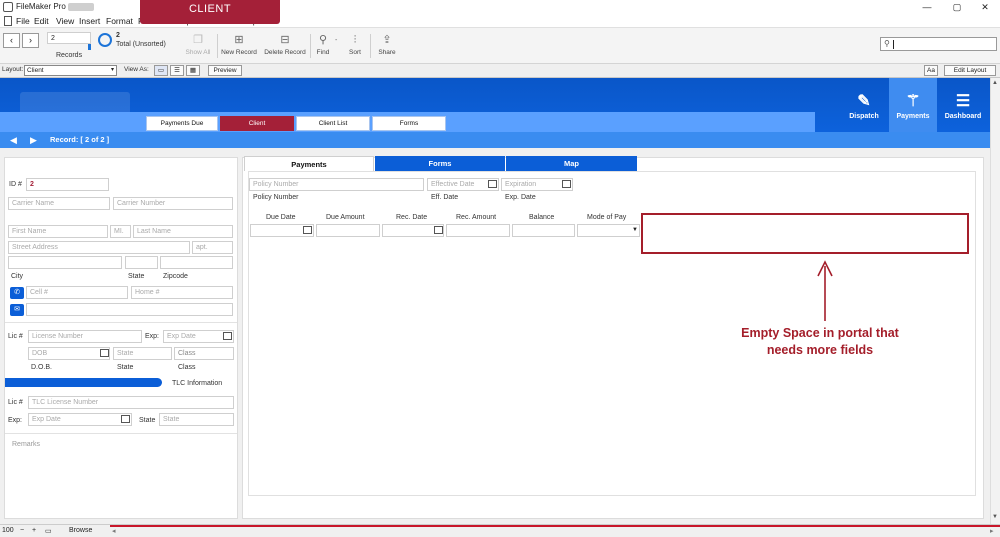  What do you see at coordinates (355, 52) in the screenshot?
I see `sort-label: Sort` at bounding box center [355, 52].